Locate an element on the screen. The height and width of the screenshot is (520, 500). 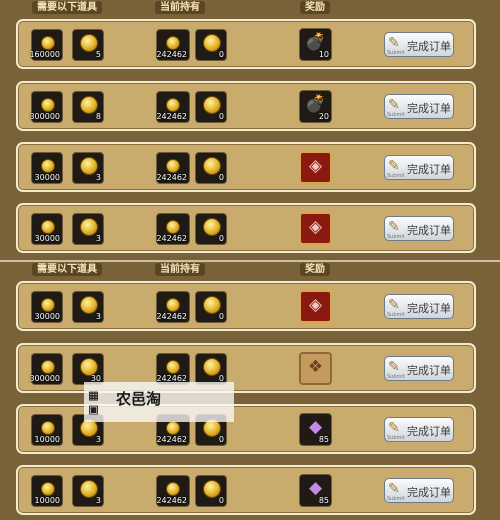
reward-slot: 💣 20 is located at coordinates (315, 106).